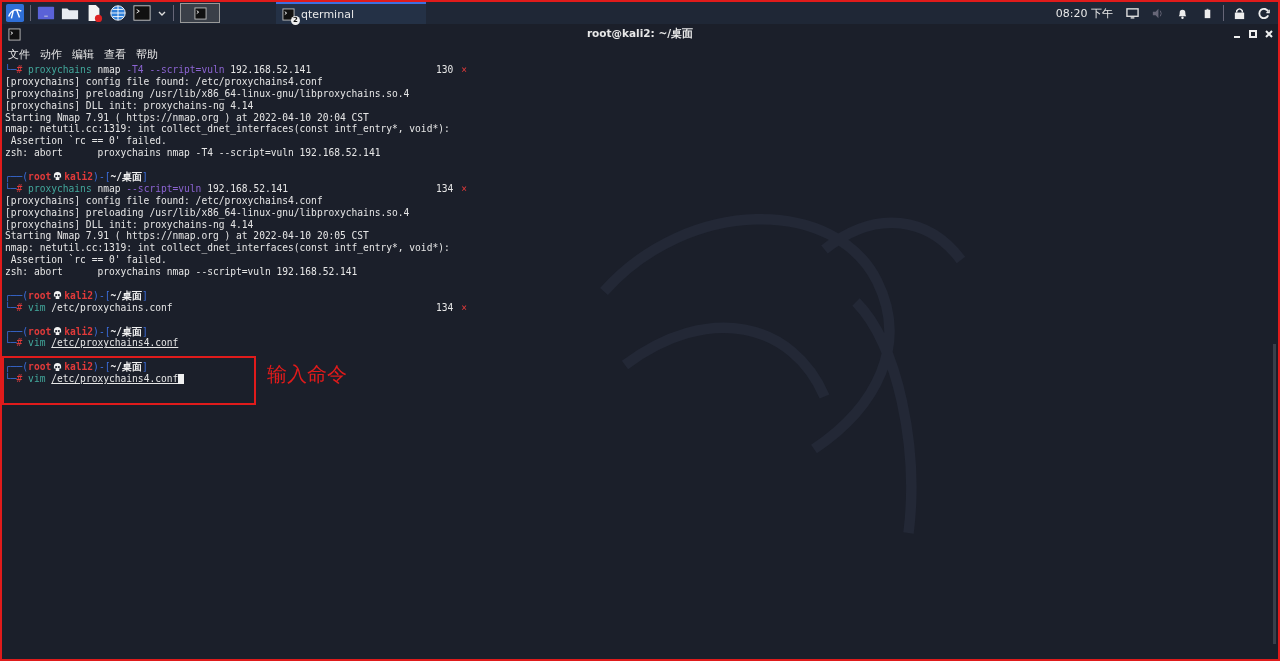  What do you see at coordinates (175, 70) in the screenshot?
I see `command-option: -T4 --script=vuln` at bounding box center [175, 70].